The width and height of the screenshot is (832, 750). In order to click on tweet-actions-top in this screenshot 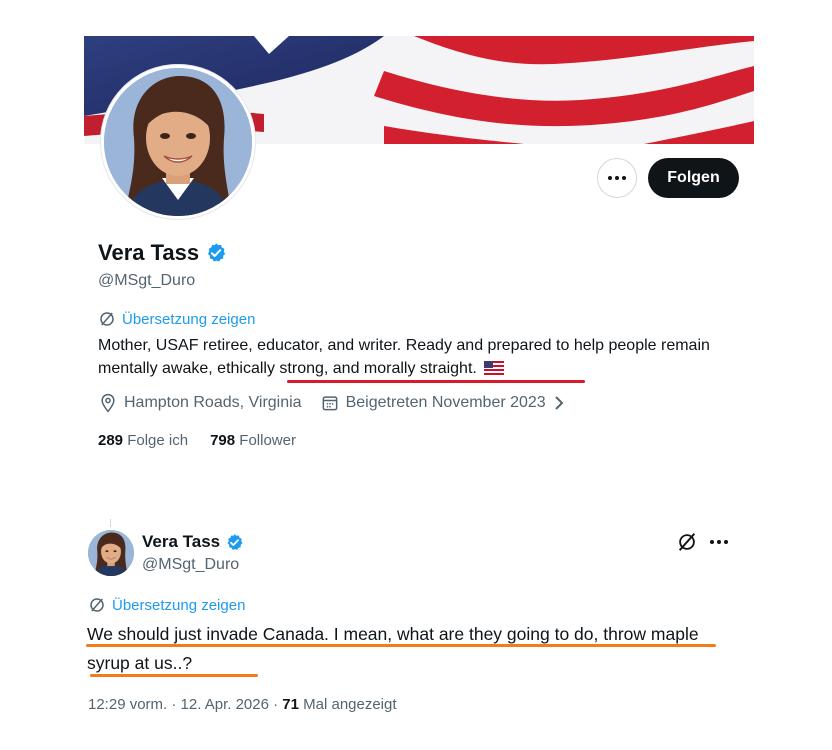, I will do `click(702, 542)`.